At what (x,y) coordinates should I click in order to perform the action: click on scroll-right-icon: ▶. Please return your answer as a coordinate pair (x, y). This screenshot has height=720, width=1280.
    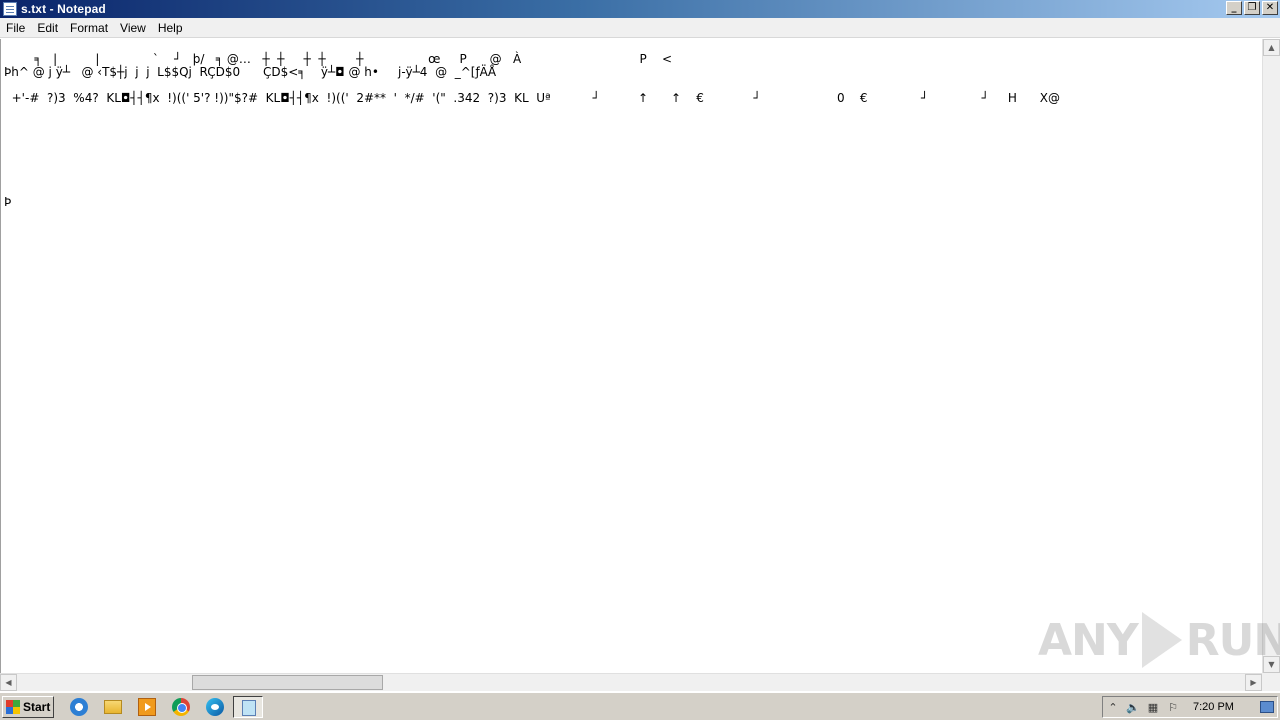
    Looking at the image, I should click on (1253, 682).